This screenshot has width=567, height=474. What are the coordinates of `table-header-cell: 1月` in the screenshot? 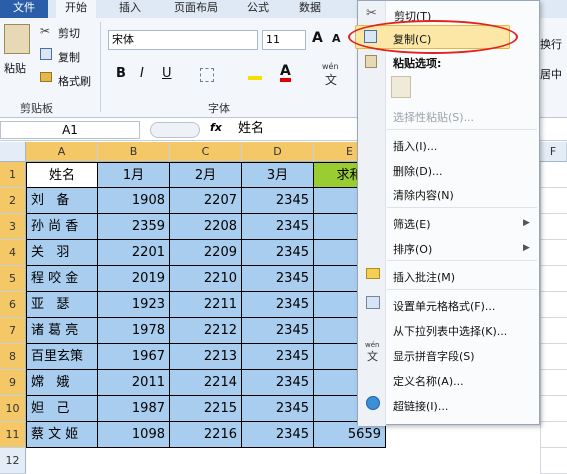 It's located at (134, 175).